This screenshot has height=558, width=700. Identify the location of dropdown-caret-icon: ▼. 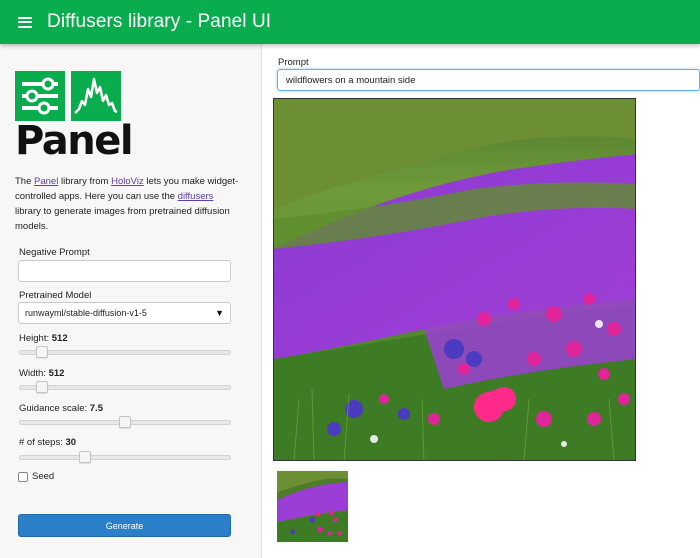
(219, 313).